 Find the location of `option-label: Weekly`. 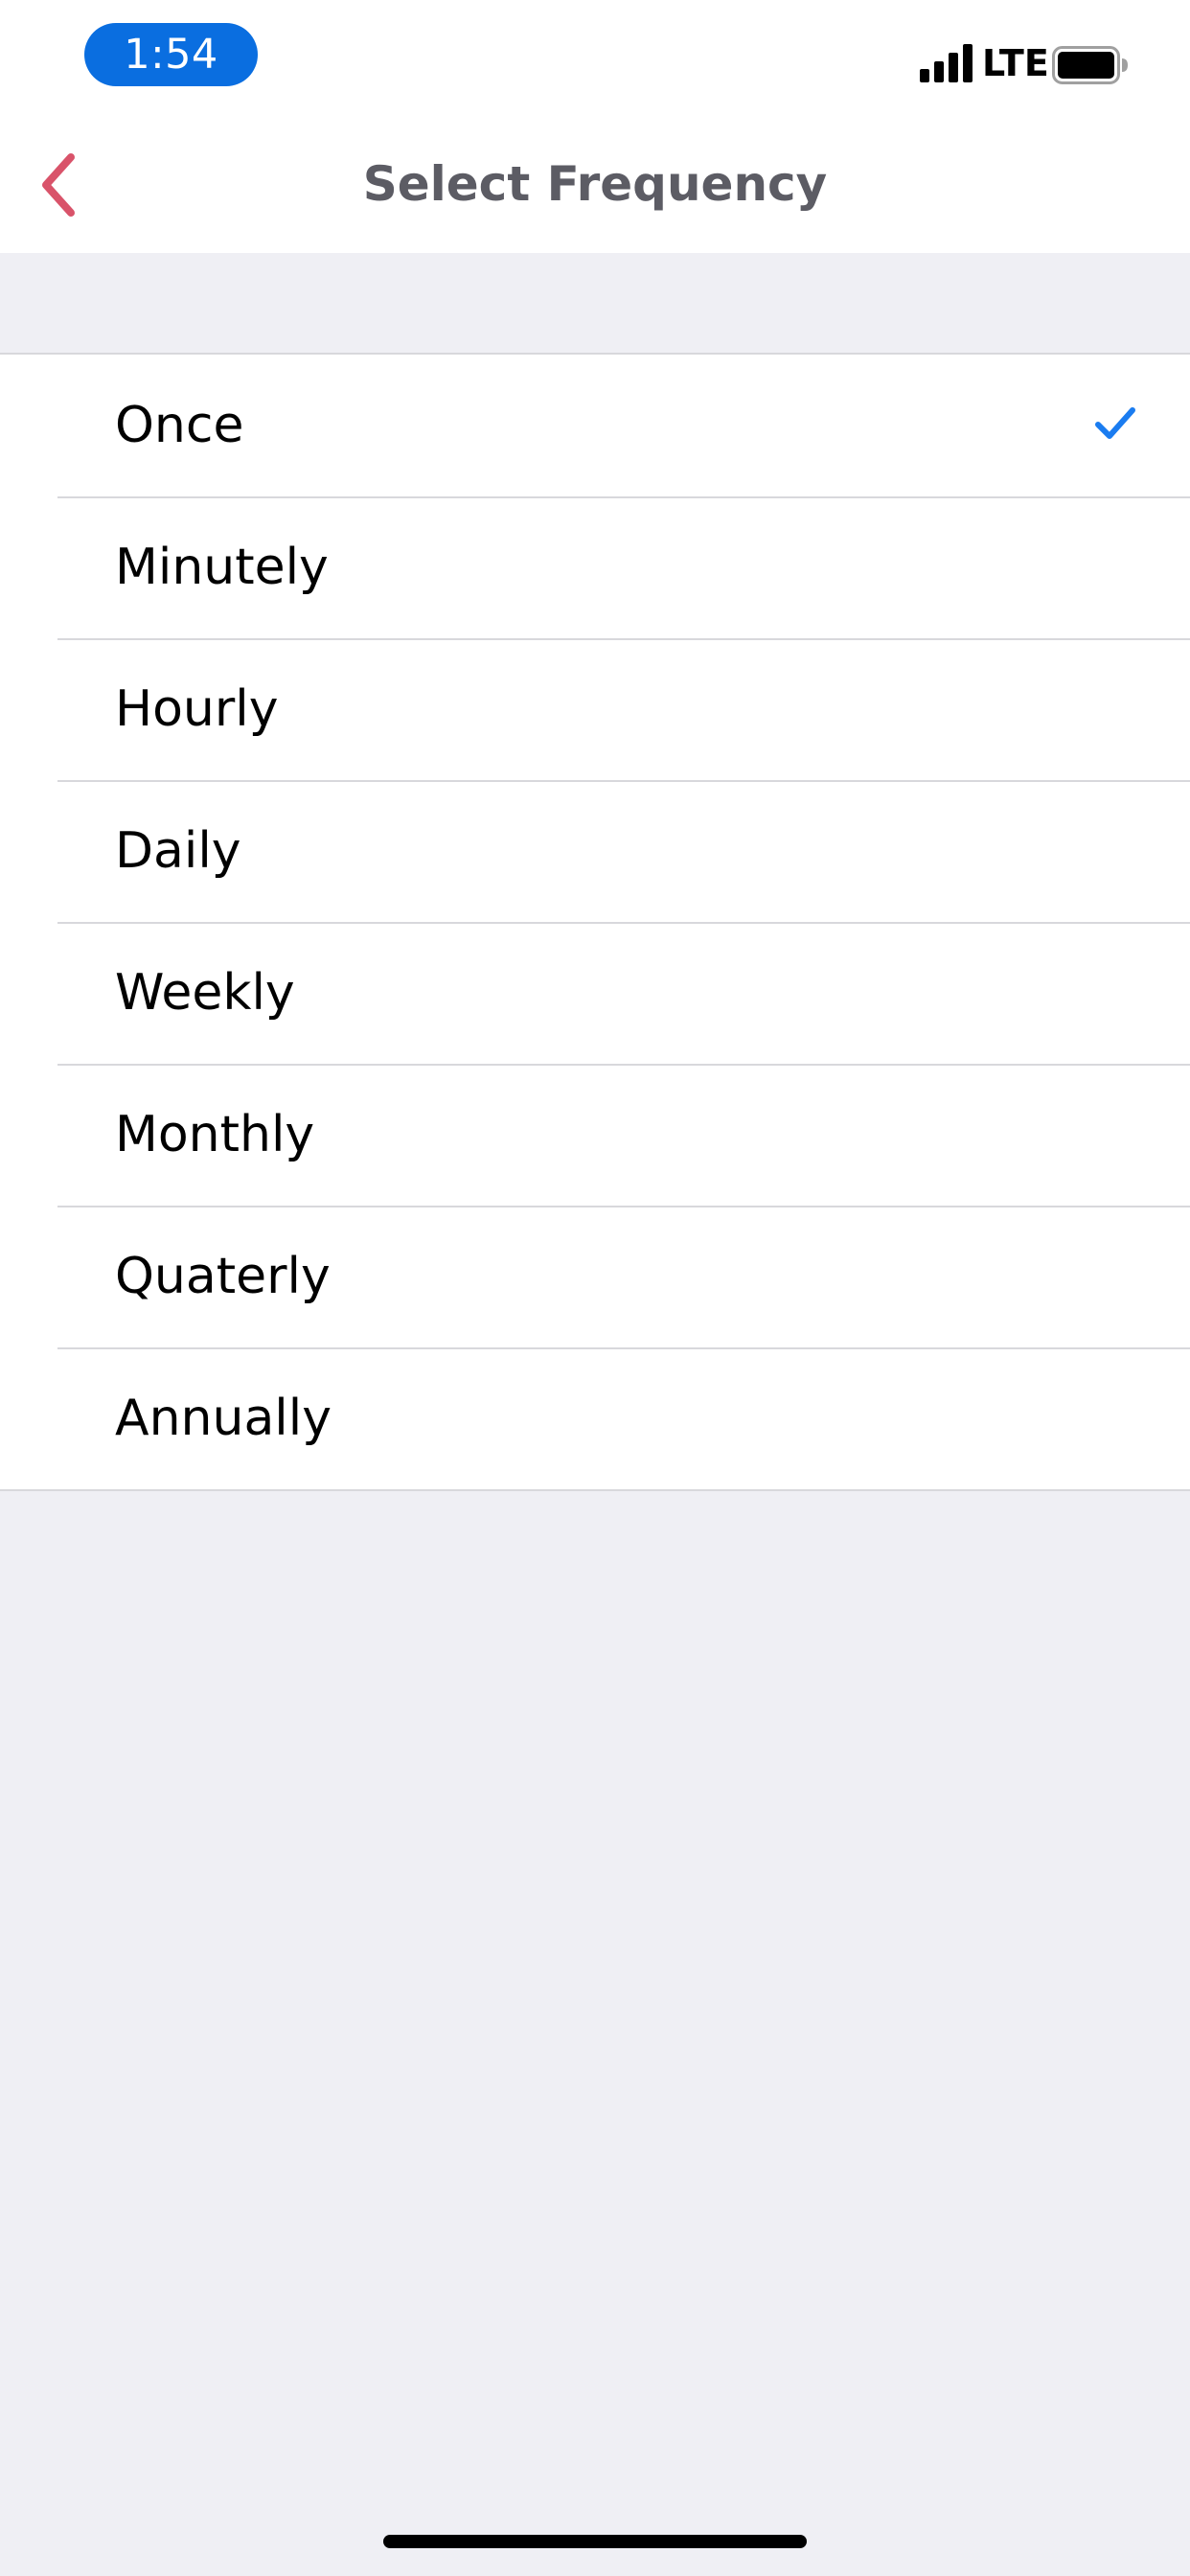

option-label: Weekly is located at coordinates (205, 993).